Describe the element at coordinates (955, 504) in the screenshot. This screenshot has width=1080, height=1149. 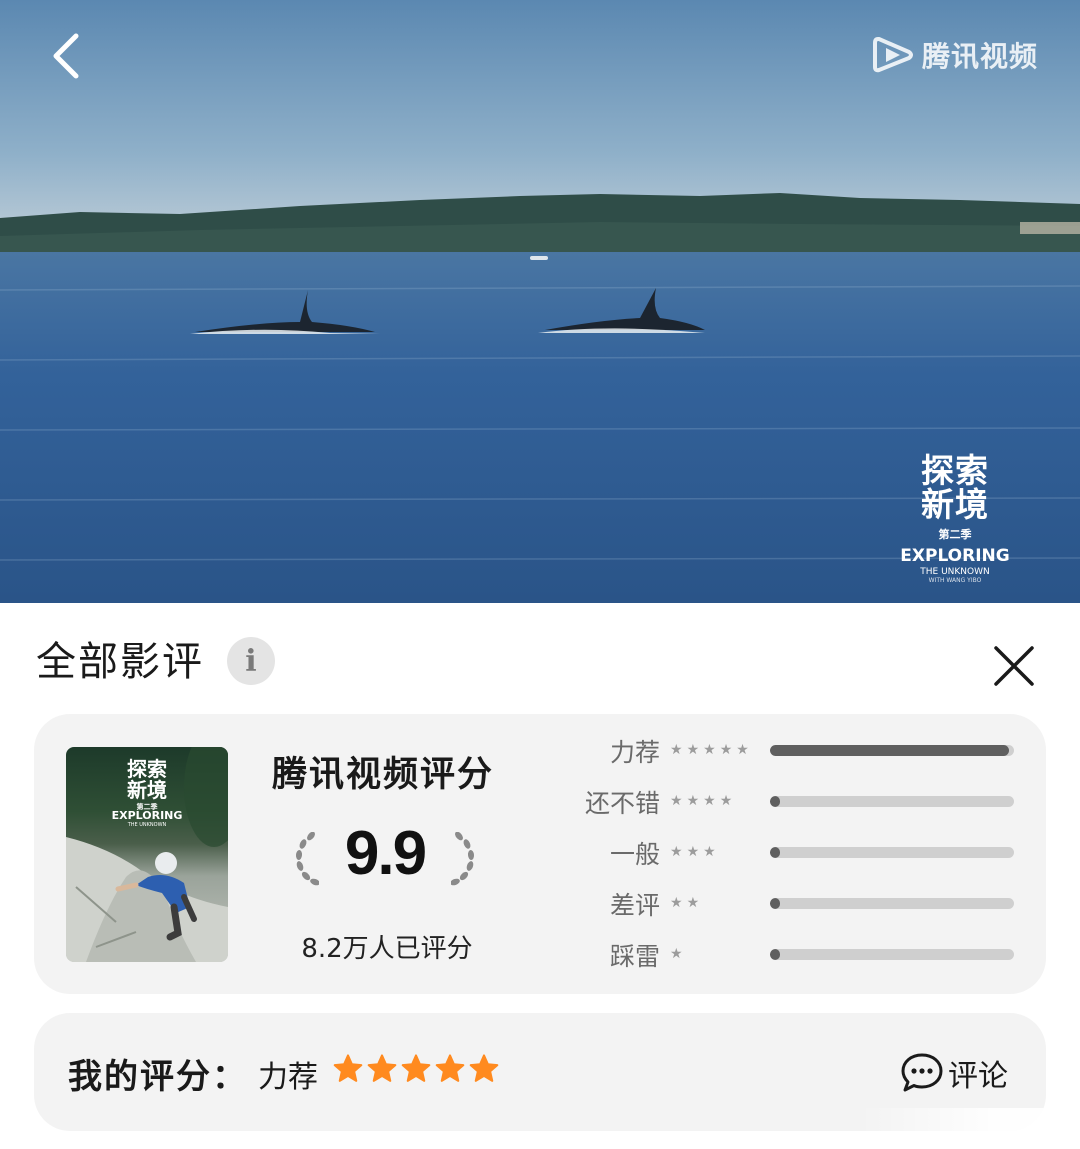
I see `show-title-line2: 新境` at that location.